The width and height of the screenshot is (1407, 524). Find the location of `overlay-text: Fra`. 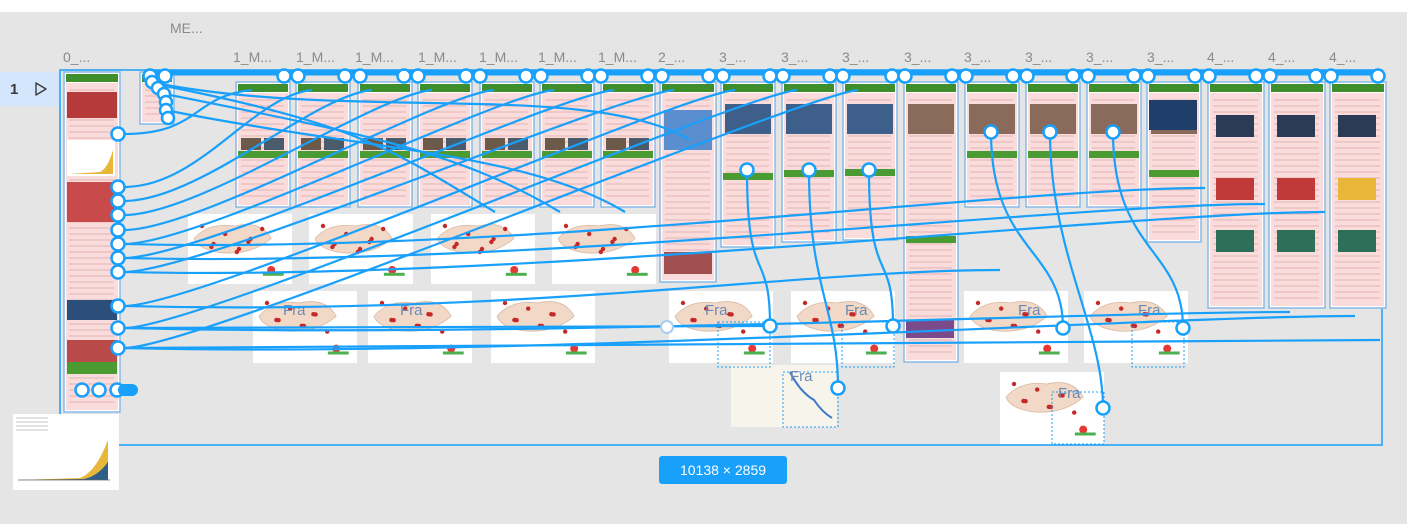

overlay-text: Fra is located at coordinates (294, 310).